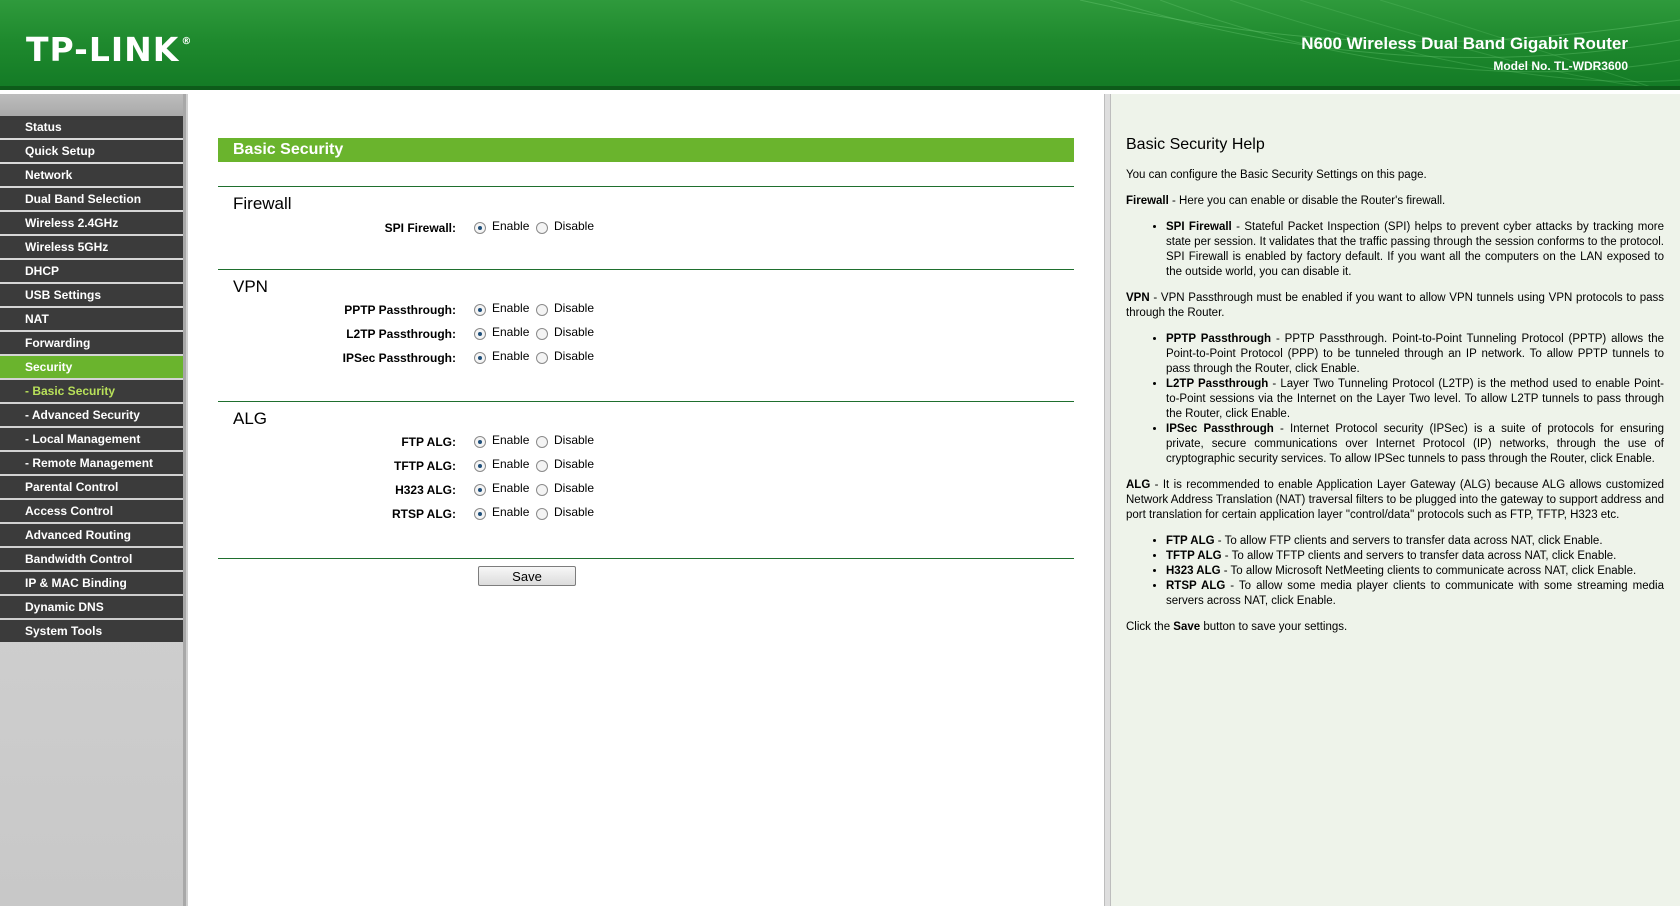 Image resolution: width=1680 pixels, height=906 pixels. What do you see at coordinates (542, 334) in the screenshot?
I see `l2tp-disable-radio` at bounding box center [542, 334].